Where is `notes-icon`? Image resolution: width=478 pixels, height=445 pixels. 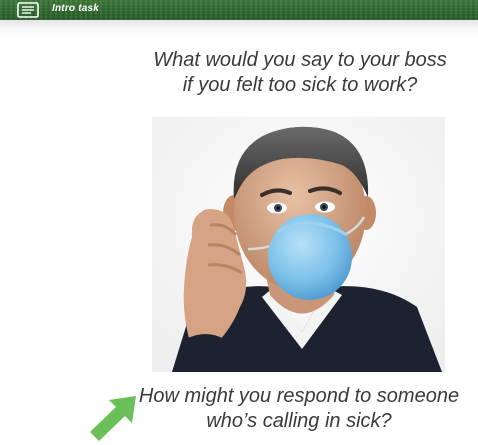
notes-icon is located at coordinates (28, 10).